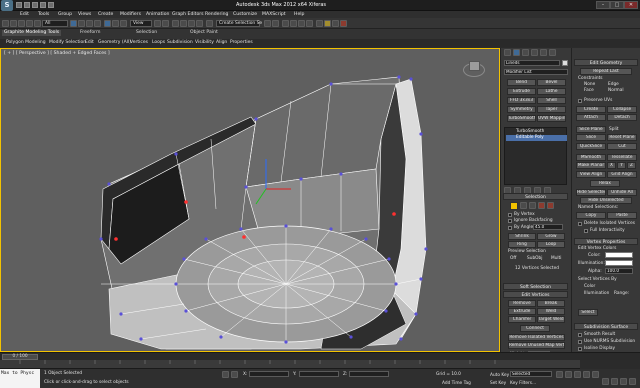  I want to click on ffd-button: FFD 3x3x3, so click(521, 100).